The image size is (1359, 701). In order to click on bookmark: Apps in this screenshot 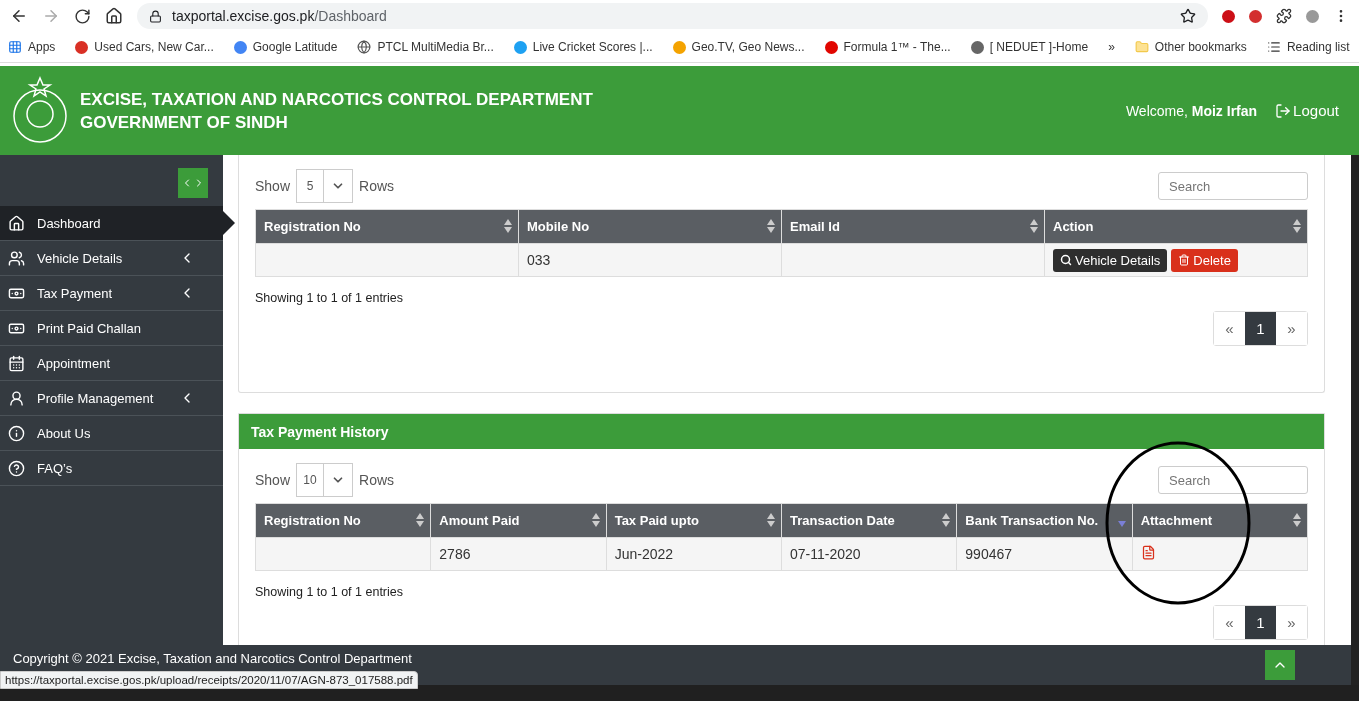, I will do `click(32, 47)`.